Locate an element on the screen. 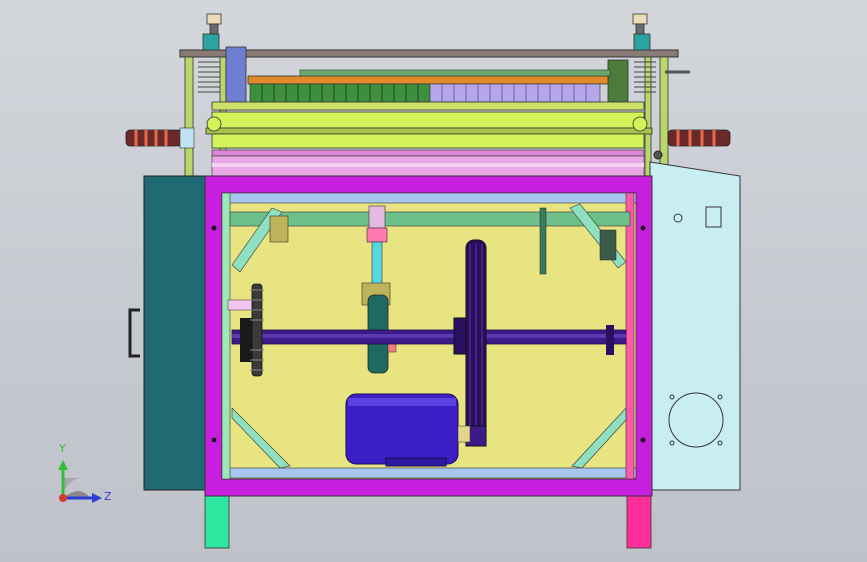 The image size is (867, 562). triad-z-label: Z is located at coordinates (108, 496).